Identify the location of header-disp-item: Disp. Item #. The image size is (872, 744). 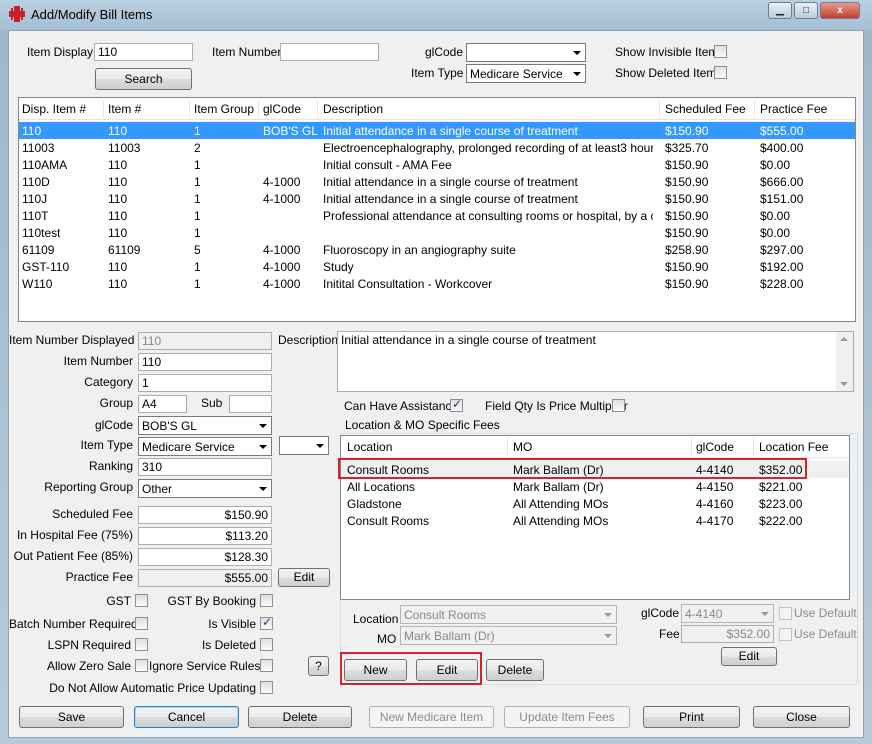
(54, 109).